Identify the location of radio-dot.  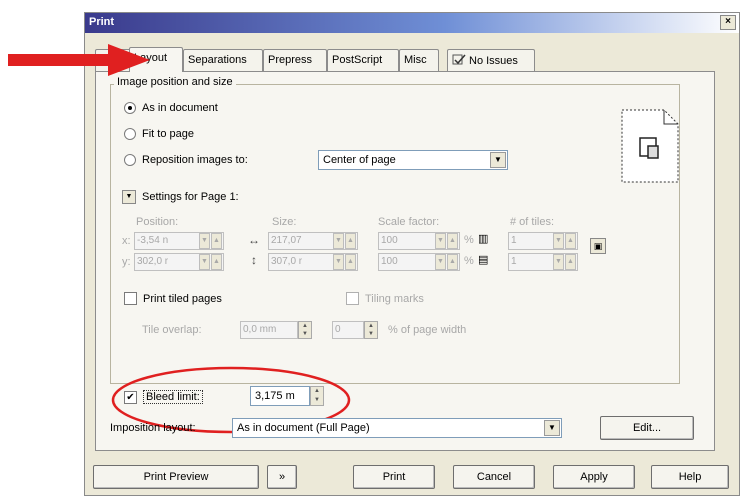
(130, 108).